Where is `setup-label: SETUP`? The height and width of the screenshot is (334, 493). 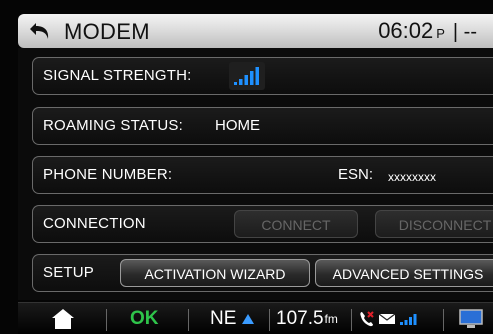 setup-label: SETUP is located at coordinates (69, 272).